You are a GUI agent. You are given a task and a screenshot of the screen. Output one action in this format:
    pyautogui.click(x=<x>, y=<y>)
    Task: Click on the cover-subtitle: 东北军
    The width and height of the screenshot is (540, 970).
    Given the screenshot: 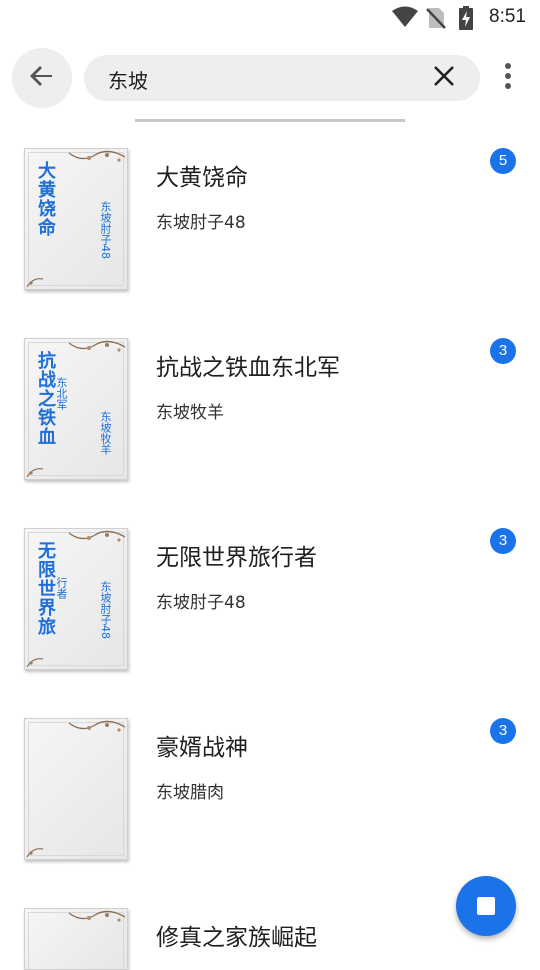 What is the action you would take?
    pyautogui.click(x=61, y=393)
    